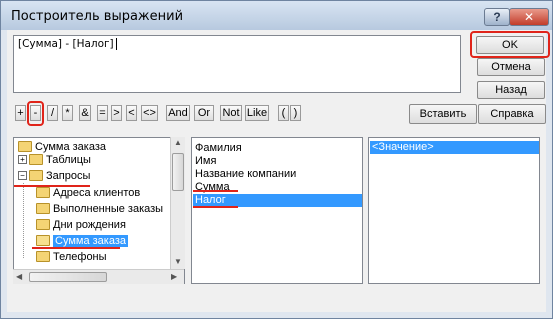  I want to click on back-button: Назад, so click(511, 90).